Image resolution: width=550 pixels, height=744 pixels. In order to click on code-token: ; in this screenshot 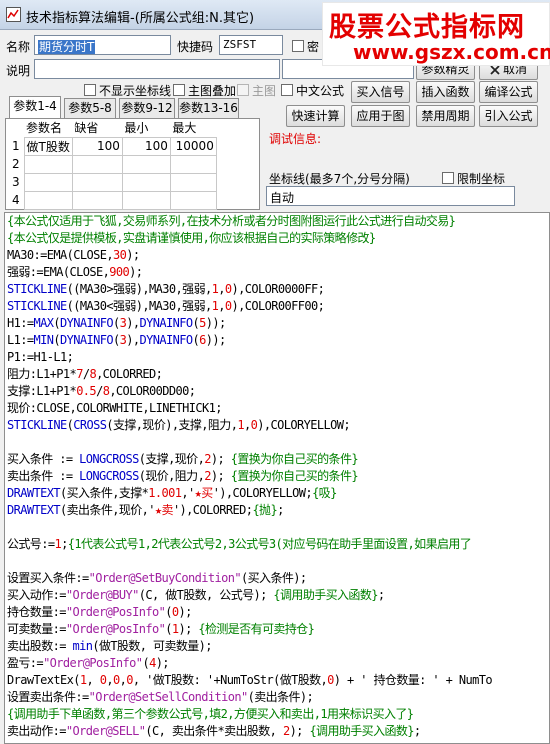, I will do `click(417, 731)`.